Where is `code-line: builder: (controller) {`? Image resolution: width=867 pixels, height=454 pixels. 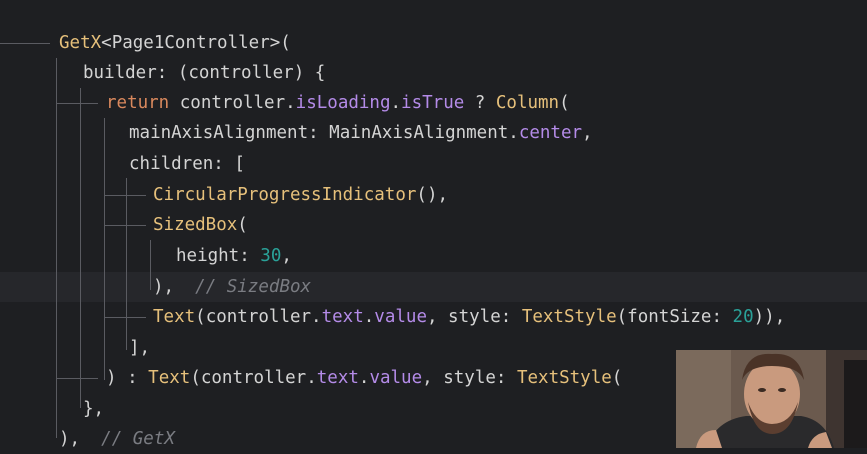
code-line: builder: (controller) { is located at coordinates (204, 73).